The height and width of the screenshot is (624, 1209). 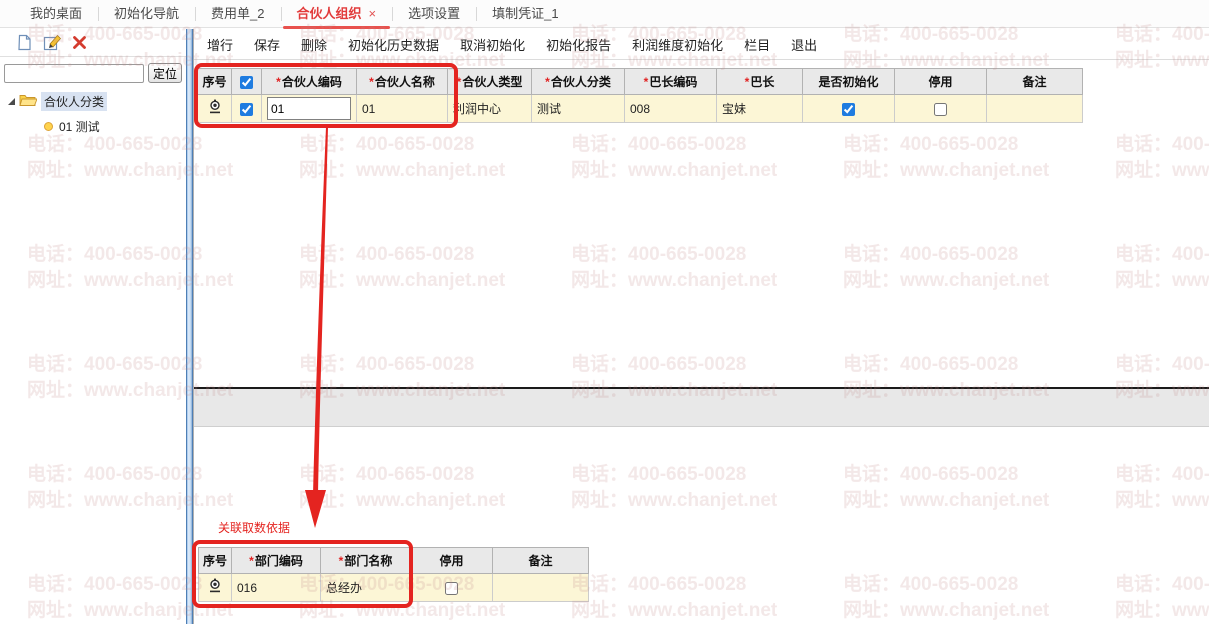 What do you see at coordinates (757, 44) in the screenshot?
I see `toolbar-button-8: 栏目` at bounding box center [757, 44].